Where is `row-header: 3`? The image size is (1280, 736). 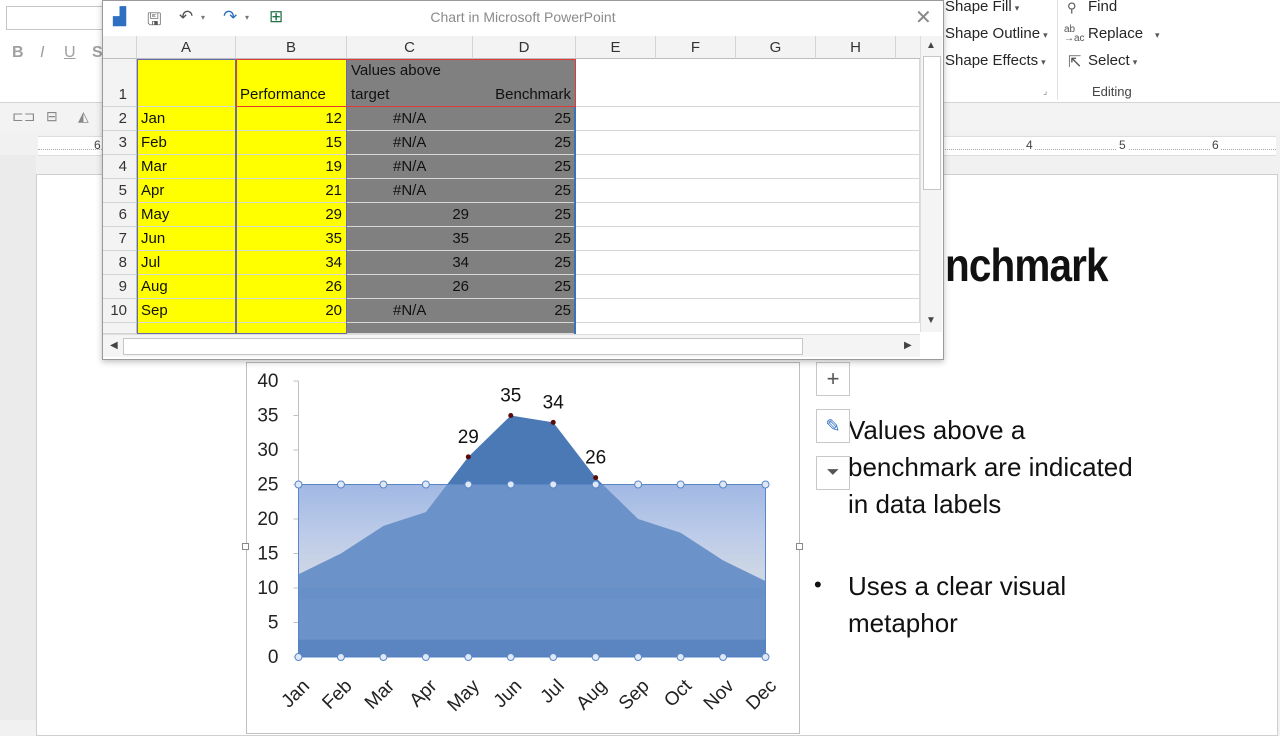
row-header: 3 is located at coordinates (120, 143).